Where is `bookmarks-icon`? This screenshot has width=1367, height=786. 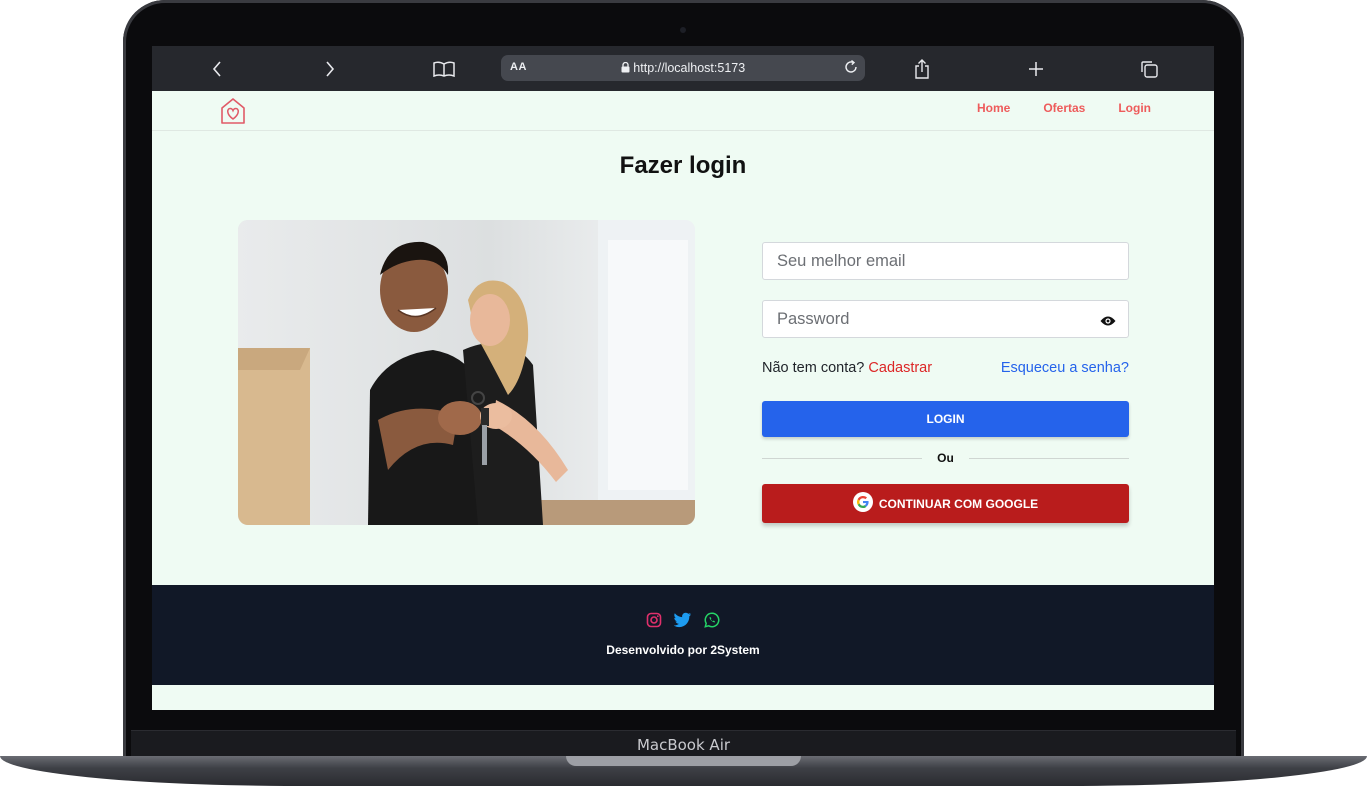 bookmarks-icon is located at coordinates (444, 68).